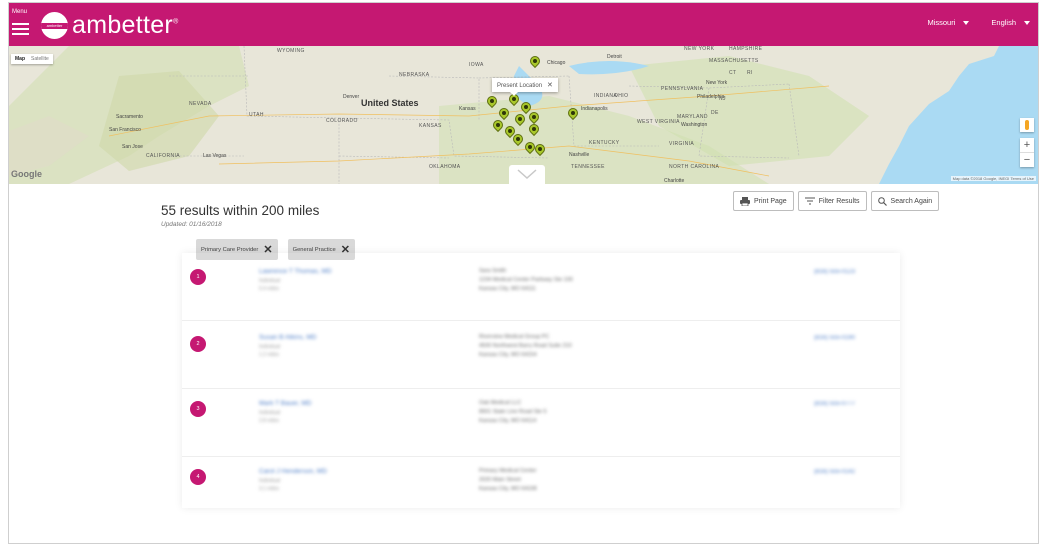 This screenshot has width=1057, height=550. What do you see at coordinates (746, 49) in the screenshot?
I see `map-label: HAMPSHIRE` at bounding box center [746, 49].